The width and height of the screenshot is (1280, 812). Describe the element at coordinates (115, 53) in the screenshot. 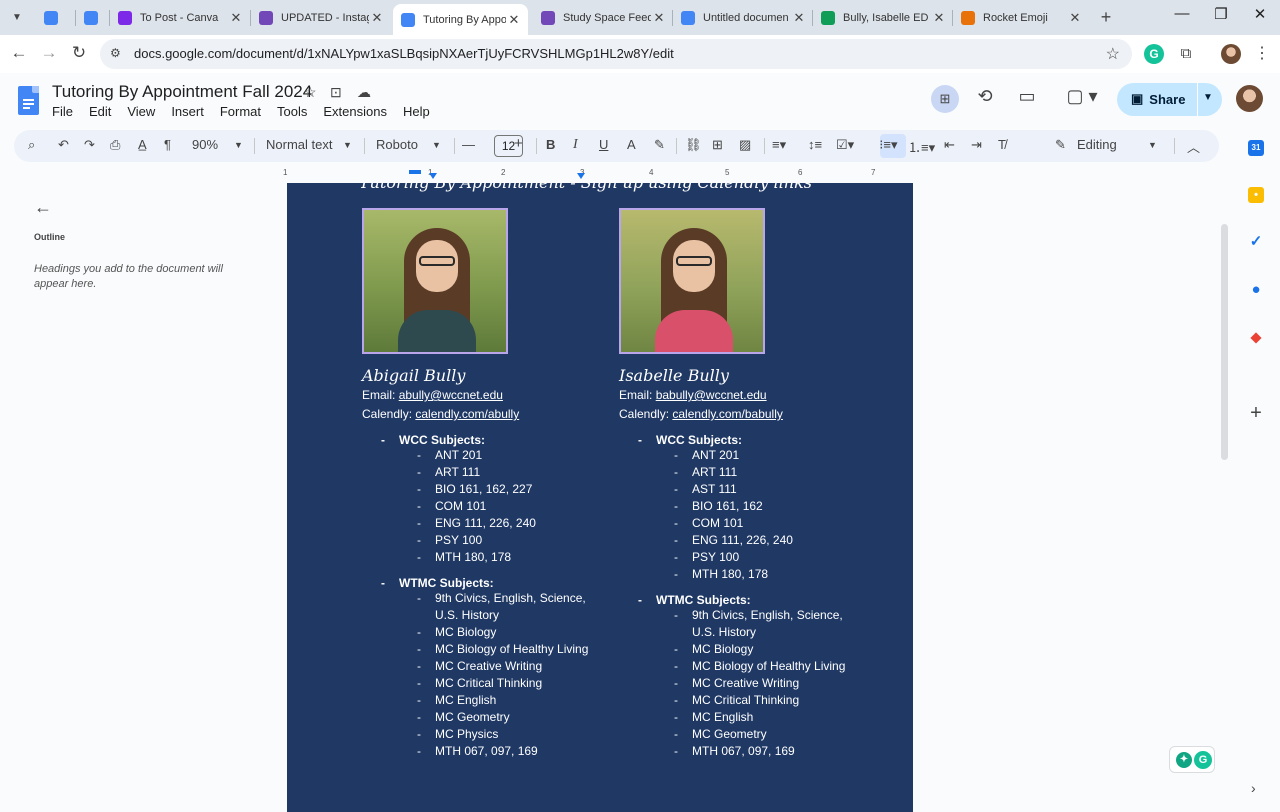

I see `site-info-icon: ⚙` at that location.